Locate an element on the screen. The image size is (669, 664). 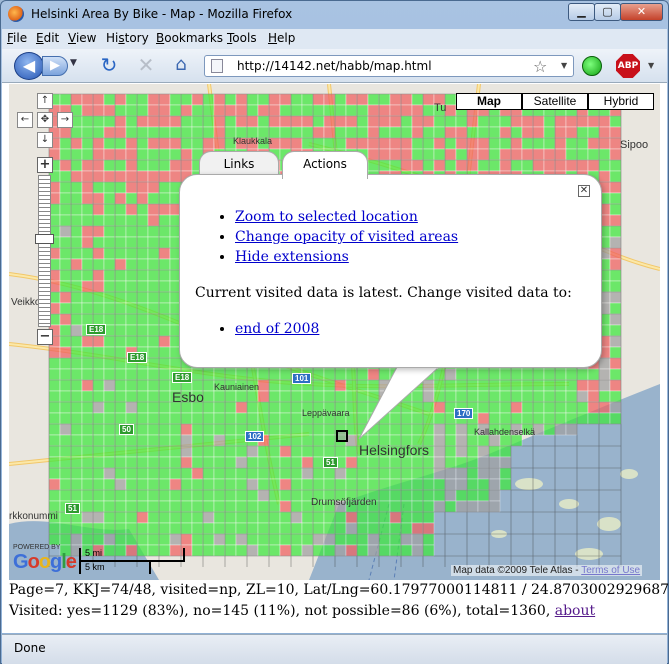
status-text: Done is located at coordinates (30, 648).